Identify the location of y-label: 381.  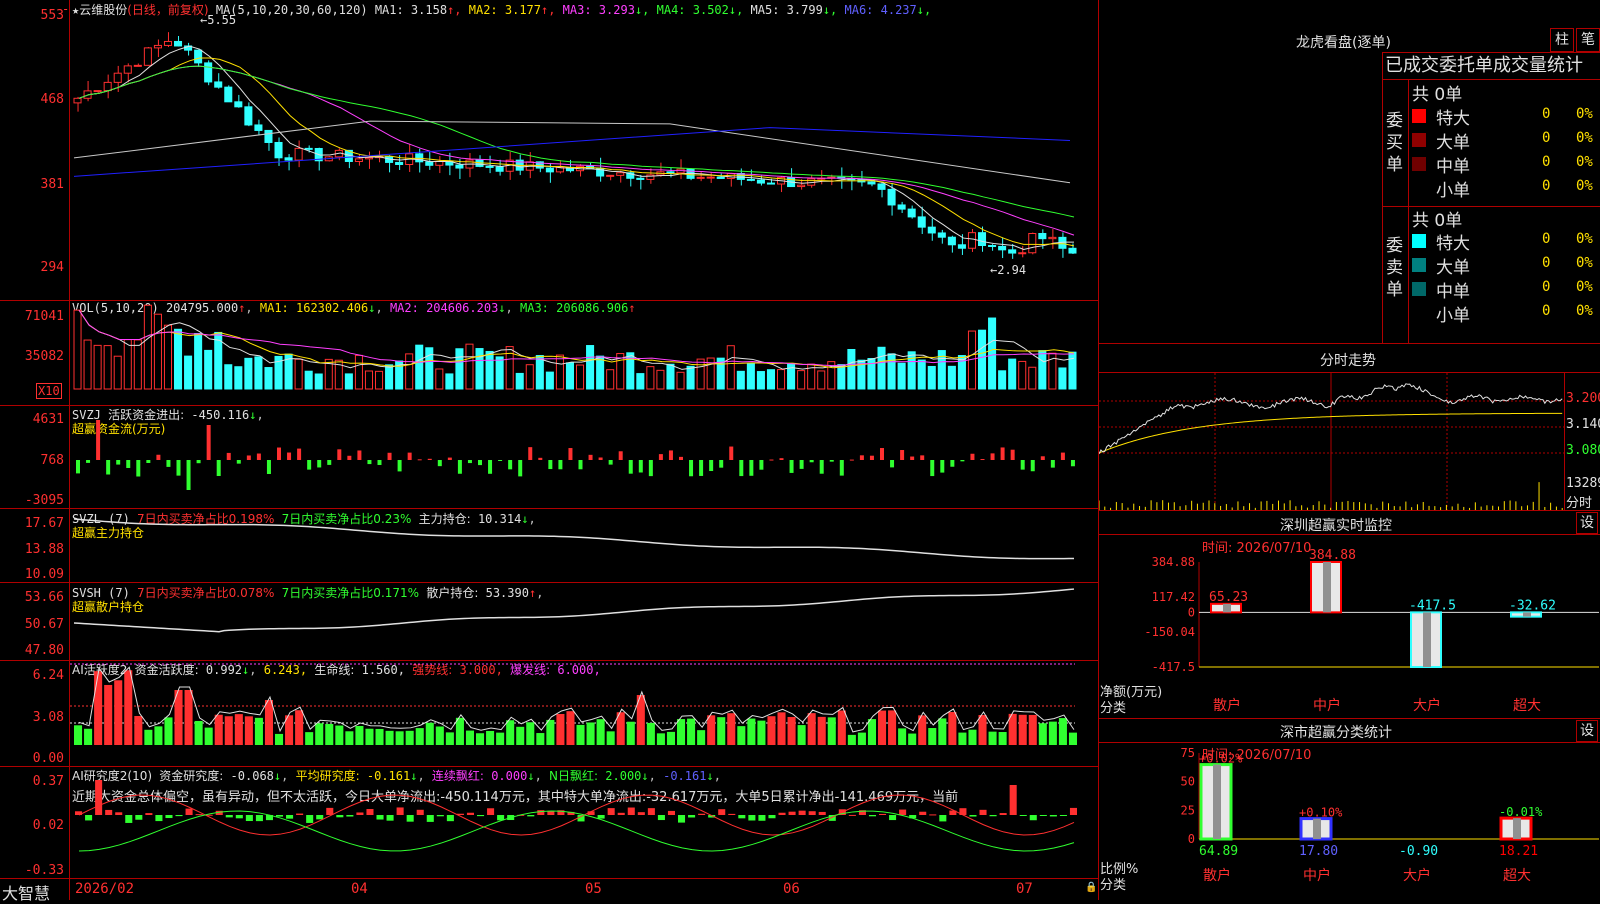
(52, 184).